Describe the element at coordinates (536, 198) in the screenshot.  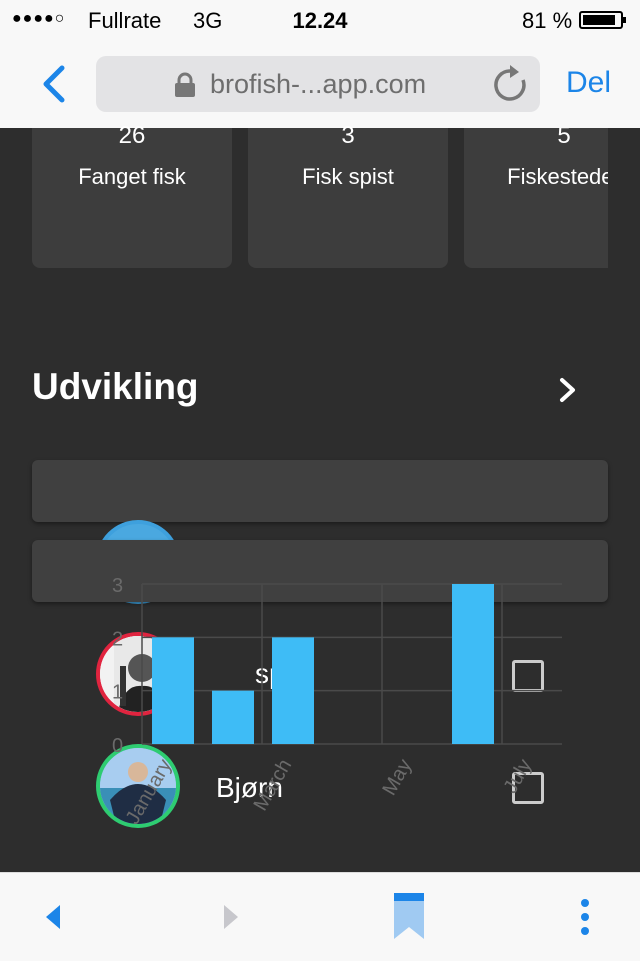
I see `stat-card-spots: 5 Fiskesteder` at that location.